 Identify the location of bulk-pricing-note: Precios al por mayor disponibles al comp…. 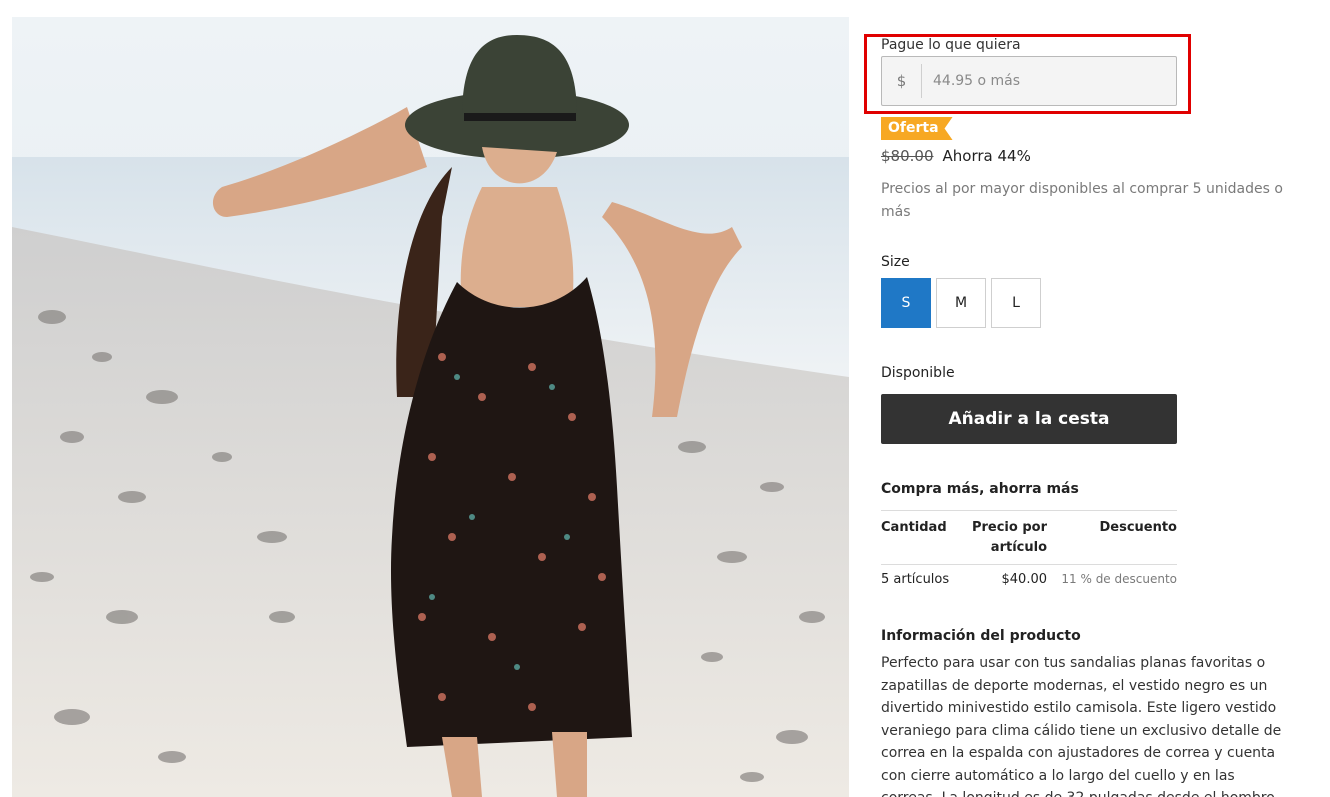
(1082, 200).